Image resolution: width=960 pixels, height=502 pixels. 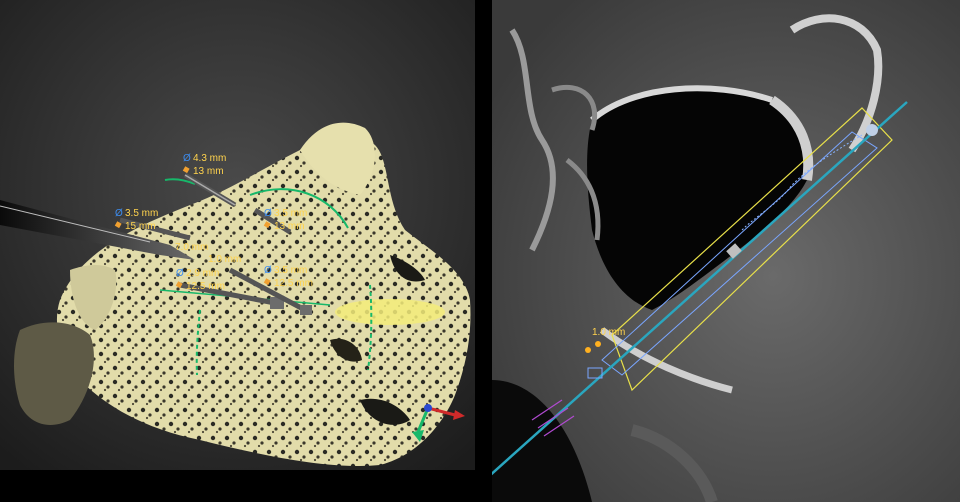 I want to click on svg-text: 4.3 mm, so click(x=209, y=158).